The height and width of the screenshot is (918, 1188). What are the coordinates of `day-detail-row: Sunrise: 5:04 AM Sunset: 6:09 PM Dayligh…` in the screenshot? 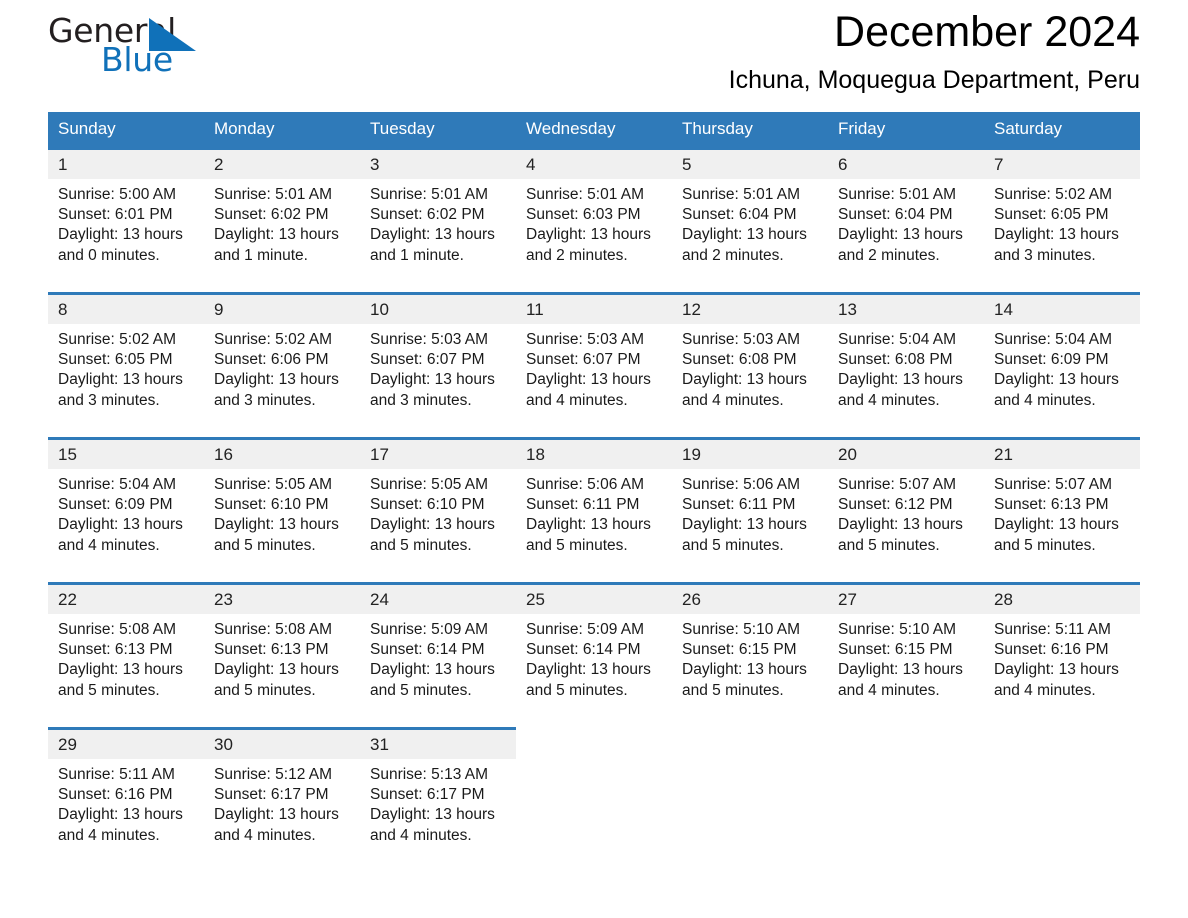 It's located at (594, 526).